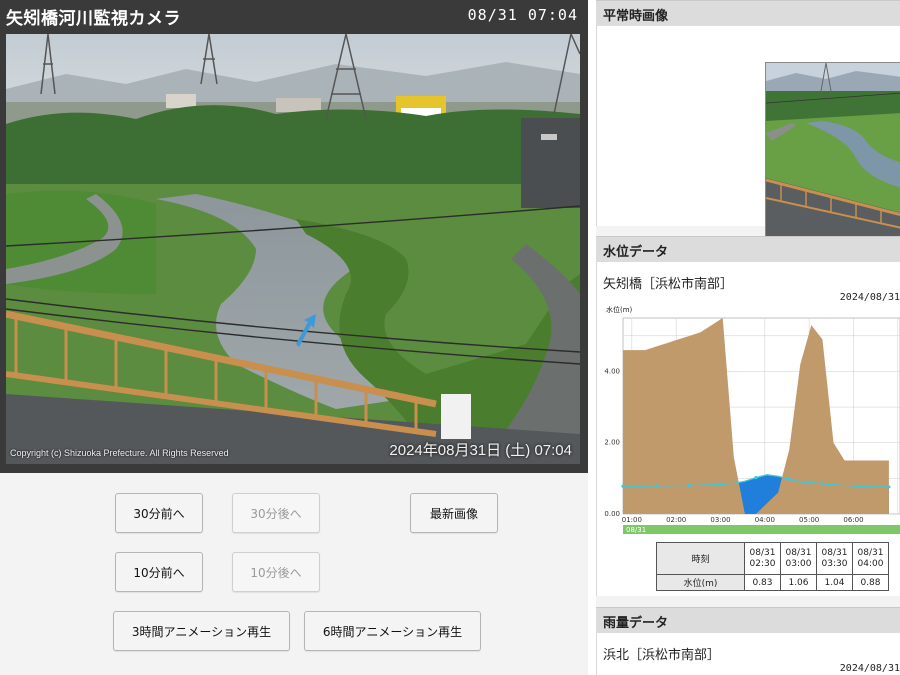  What do you see at coordinates (201, 631) in the screenshot?
I see `play-3h-animation-button: 3時間アニメーション再生` at bounding box center [201, 631].